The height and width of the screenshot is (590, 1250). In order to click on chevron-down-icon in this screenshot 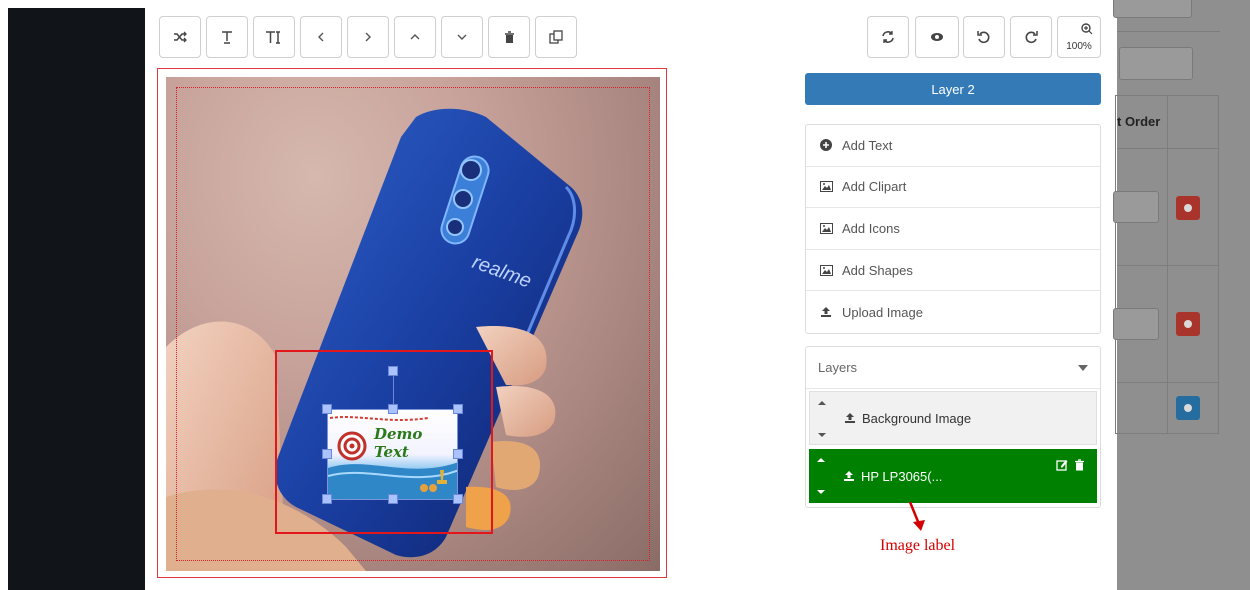, I will do `click(462, 37)`.